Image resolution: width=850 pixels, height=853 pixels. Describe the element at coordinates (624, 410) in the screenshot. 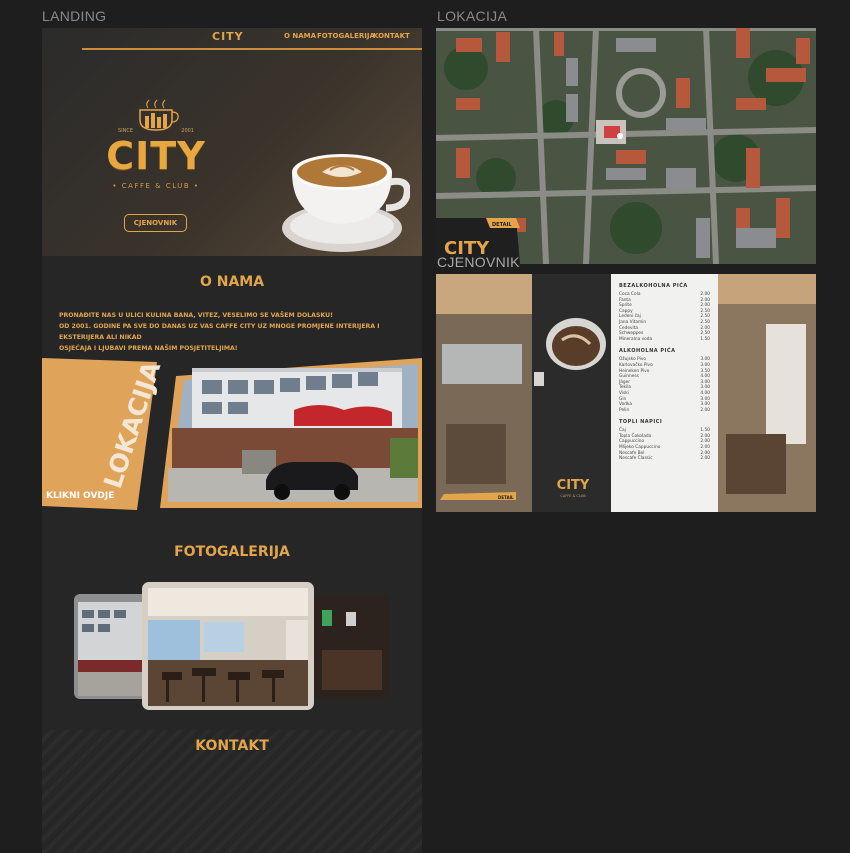

I see `menu-item-name: Pelin` at that location.